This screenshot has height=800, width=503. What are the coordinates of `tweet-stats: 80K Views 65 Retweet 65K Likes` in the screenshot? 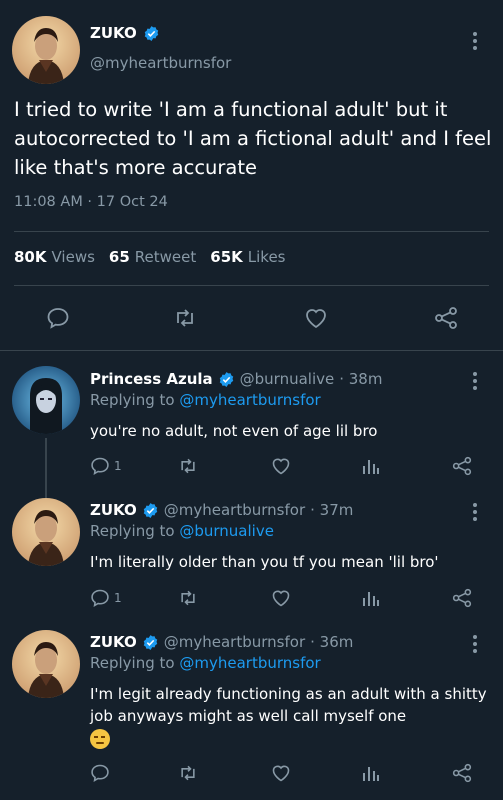 It's located at (150, 257).